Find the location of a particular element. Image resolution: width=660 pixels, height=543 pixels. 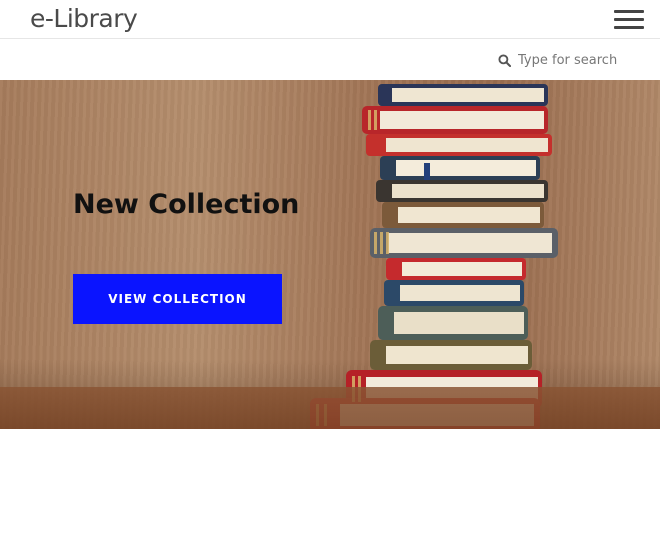

hamburger-menu-icon is located at coordinates (629, 20).